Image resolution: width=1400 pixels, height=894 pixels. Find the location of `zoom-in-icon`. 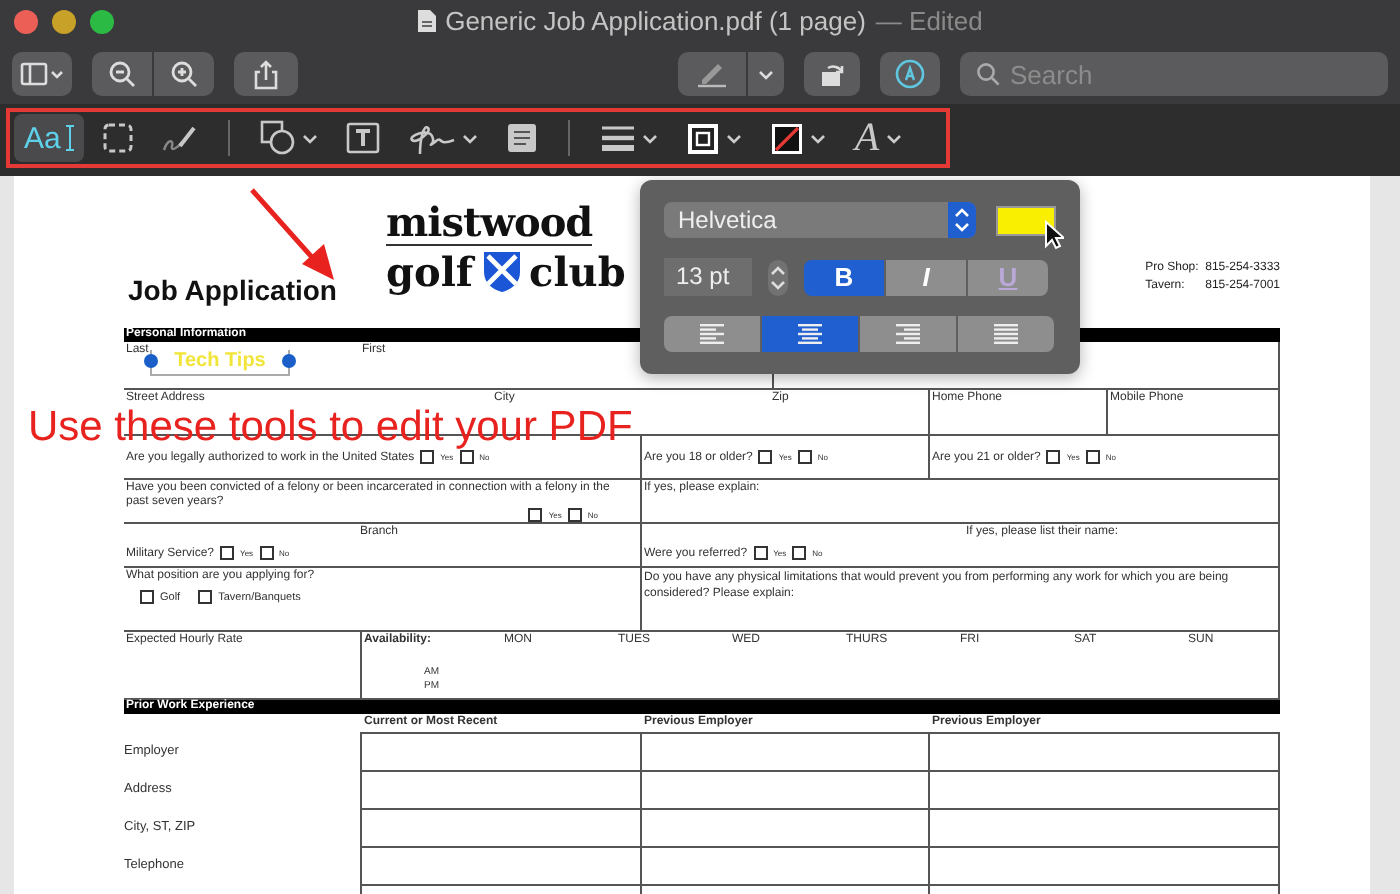

zoom-in-icon is located at coordinates (184, 74).